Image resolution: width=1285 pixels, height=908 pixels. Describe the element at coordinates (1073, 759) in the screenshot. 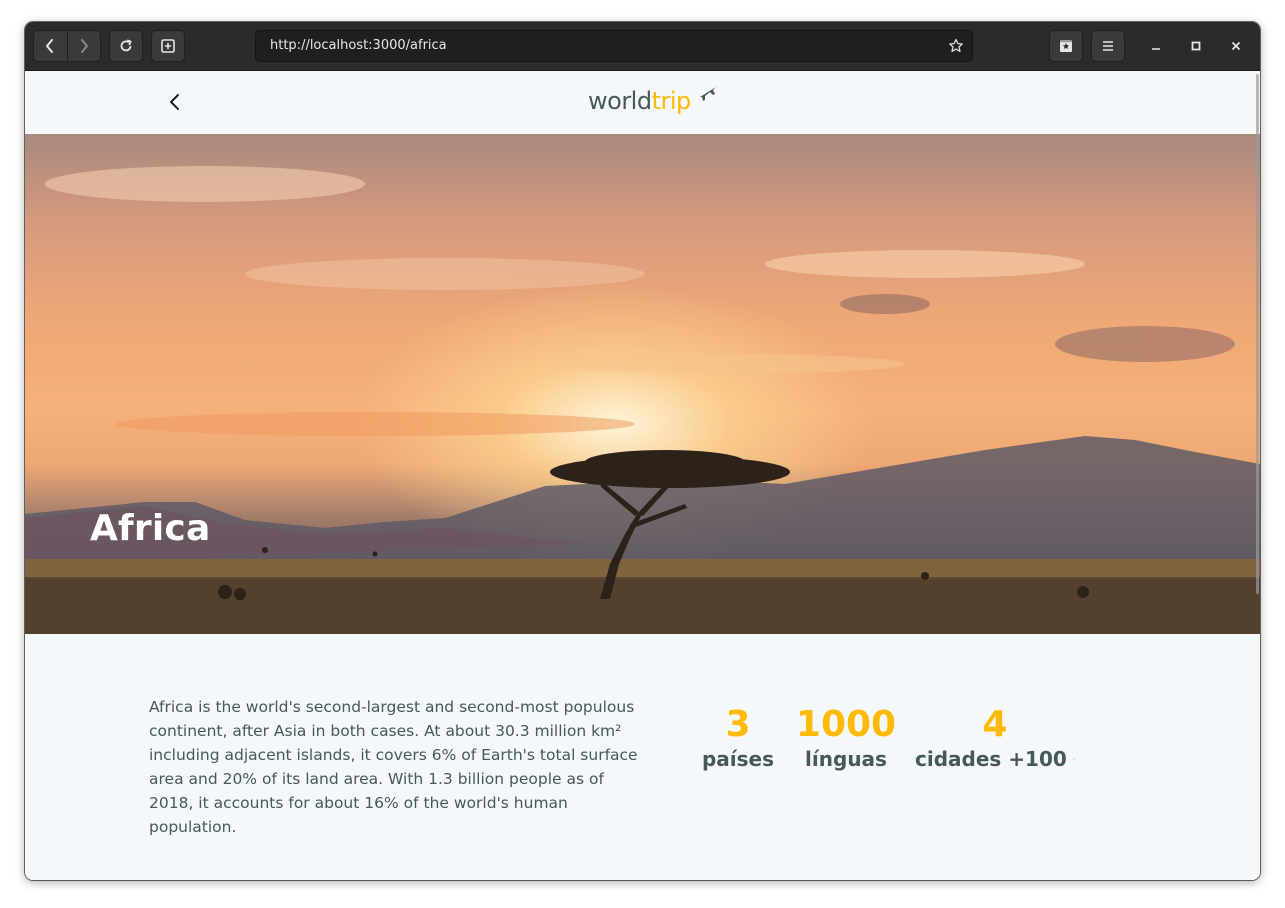

I see `info-icon` at that location.